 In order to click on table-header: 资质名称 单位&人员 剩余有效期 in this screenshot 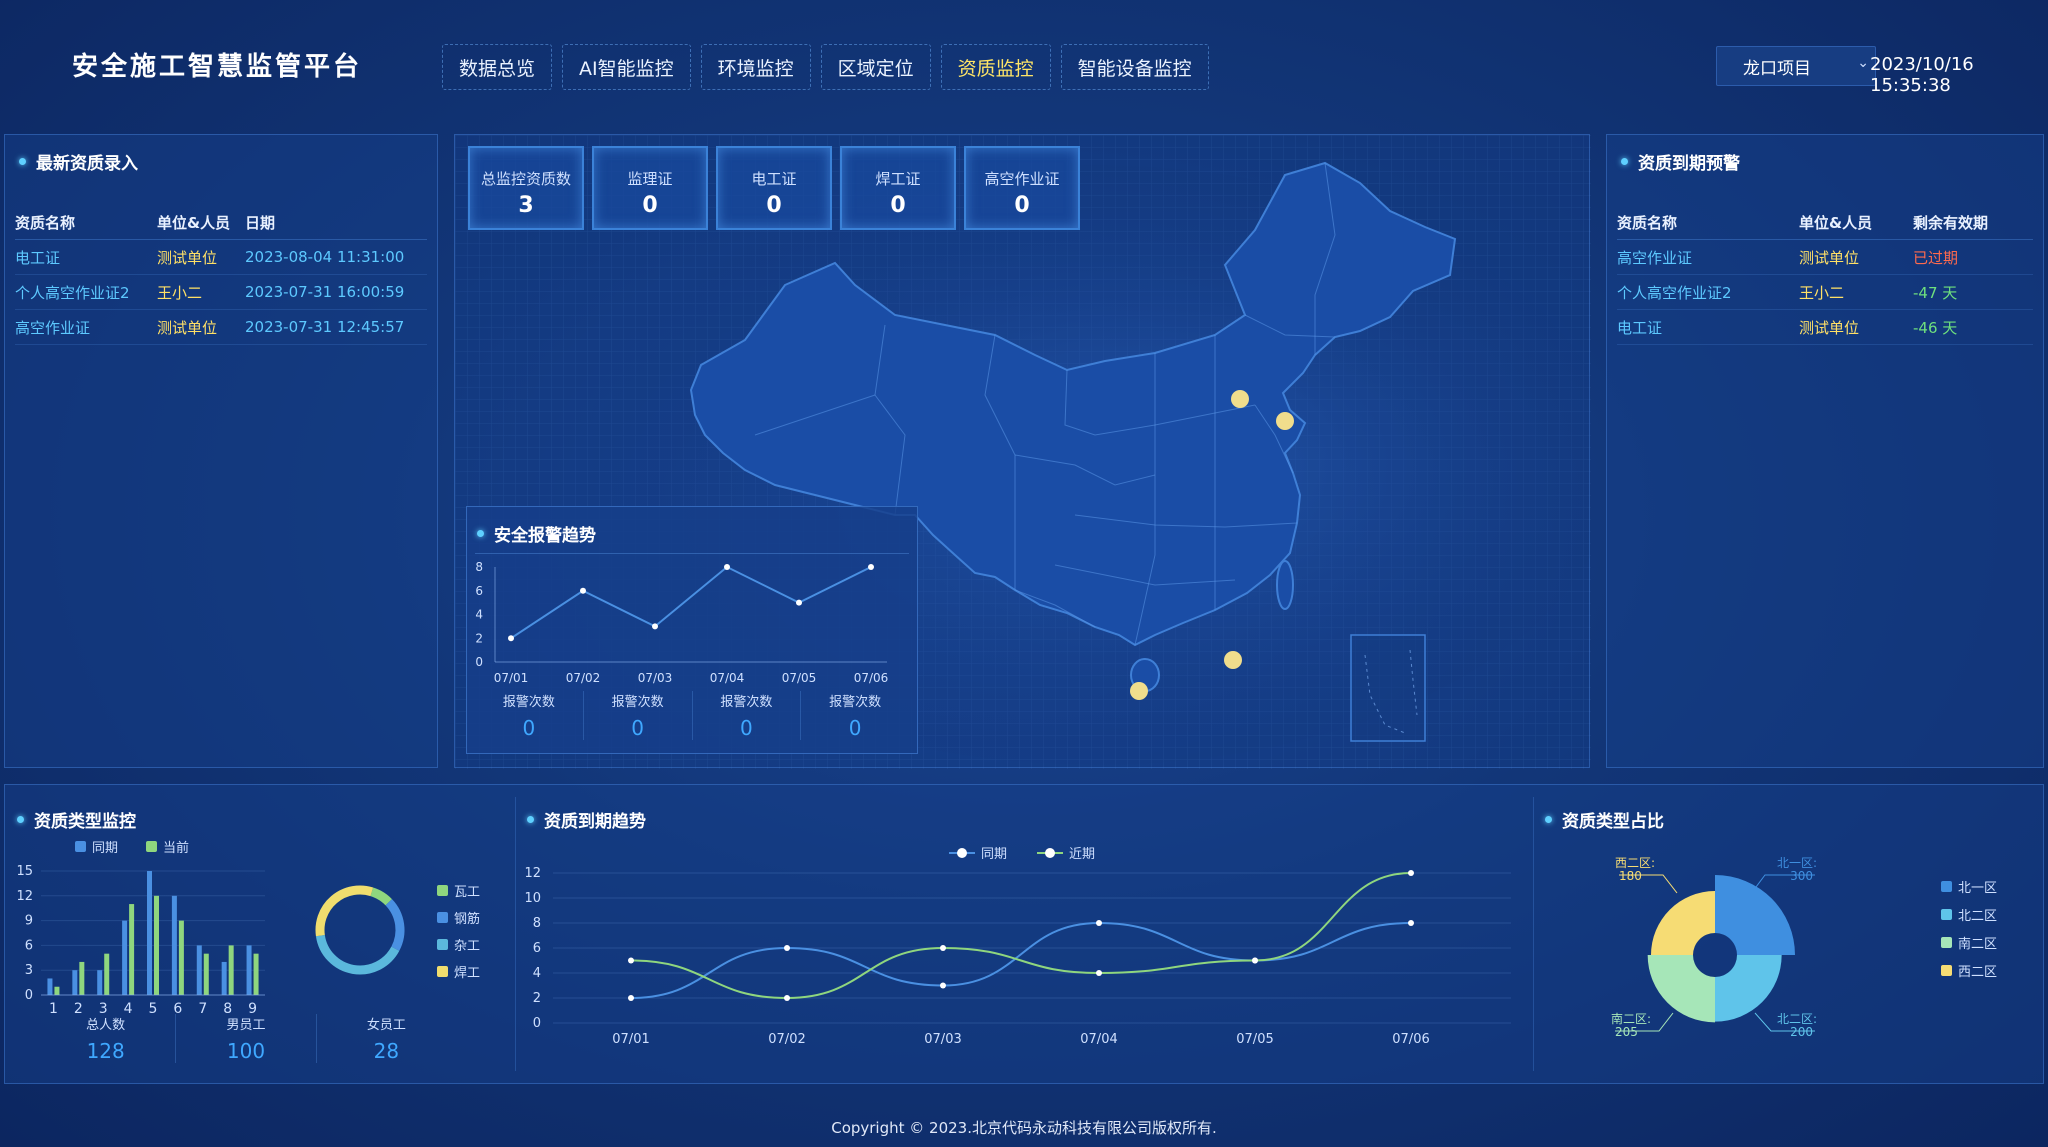, I will do `click(1825, 222)`.